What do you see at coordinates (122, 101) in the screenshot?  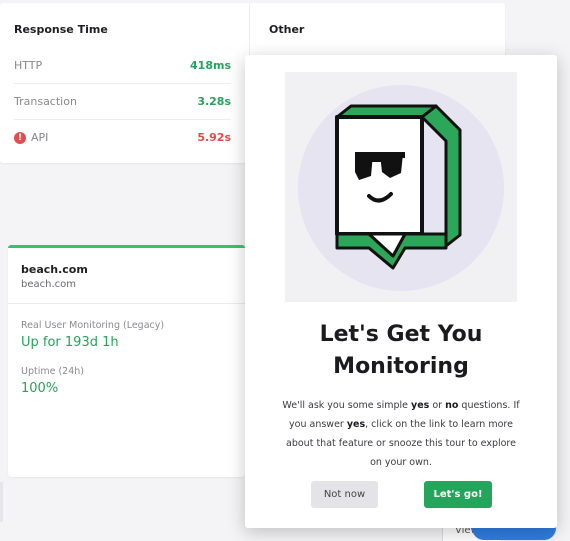 I see `metric-row-transaction: Transaction 3.28s` at bounding box center [122, 101].